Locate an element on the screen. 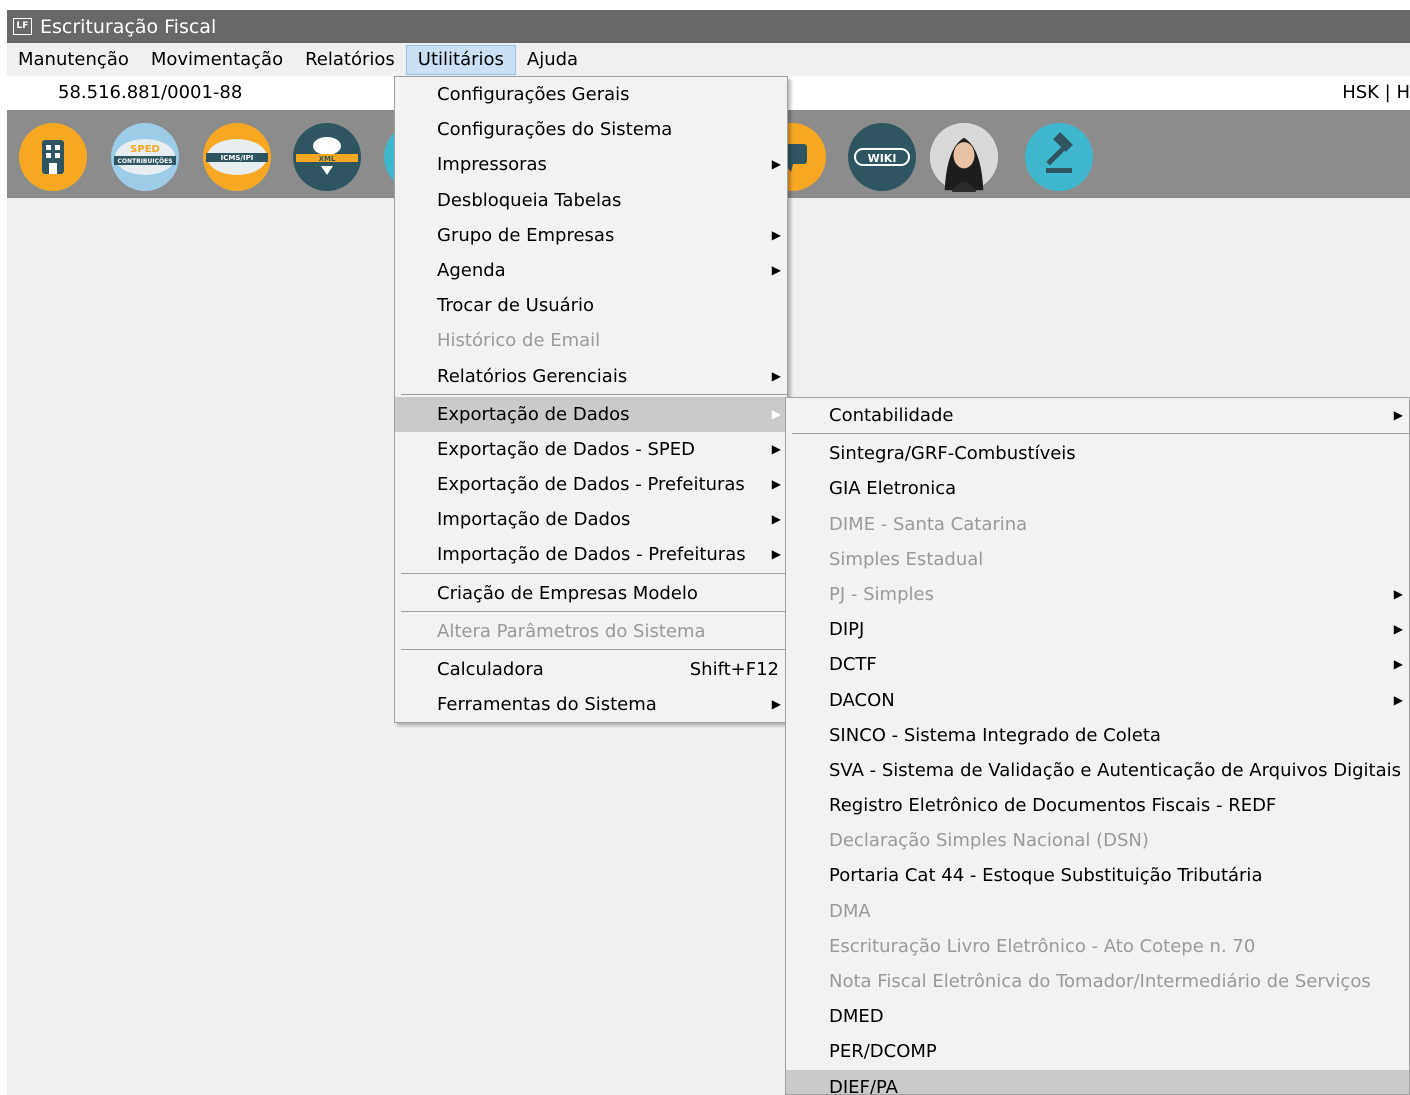  menu-item-exportacao-dados: Exportação de Dados ▶ is located at coordinates (591, 414).